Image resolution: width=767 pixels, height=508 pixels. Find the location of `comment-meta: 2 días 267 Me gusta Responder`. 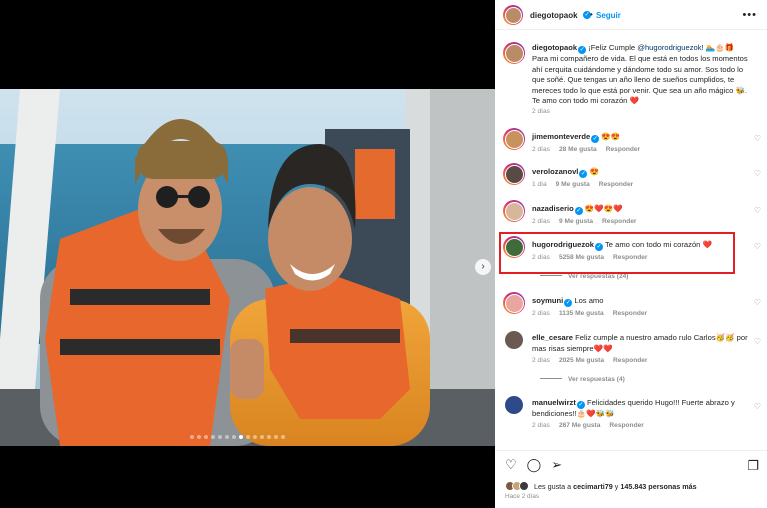

comment-meta: 2 días 267 Me gusta Responder is located at coordinates (588, 425).